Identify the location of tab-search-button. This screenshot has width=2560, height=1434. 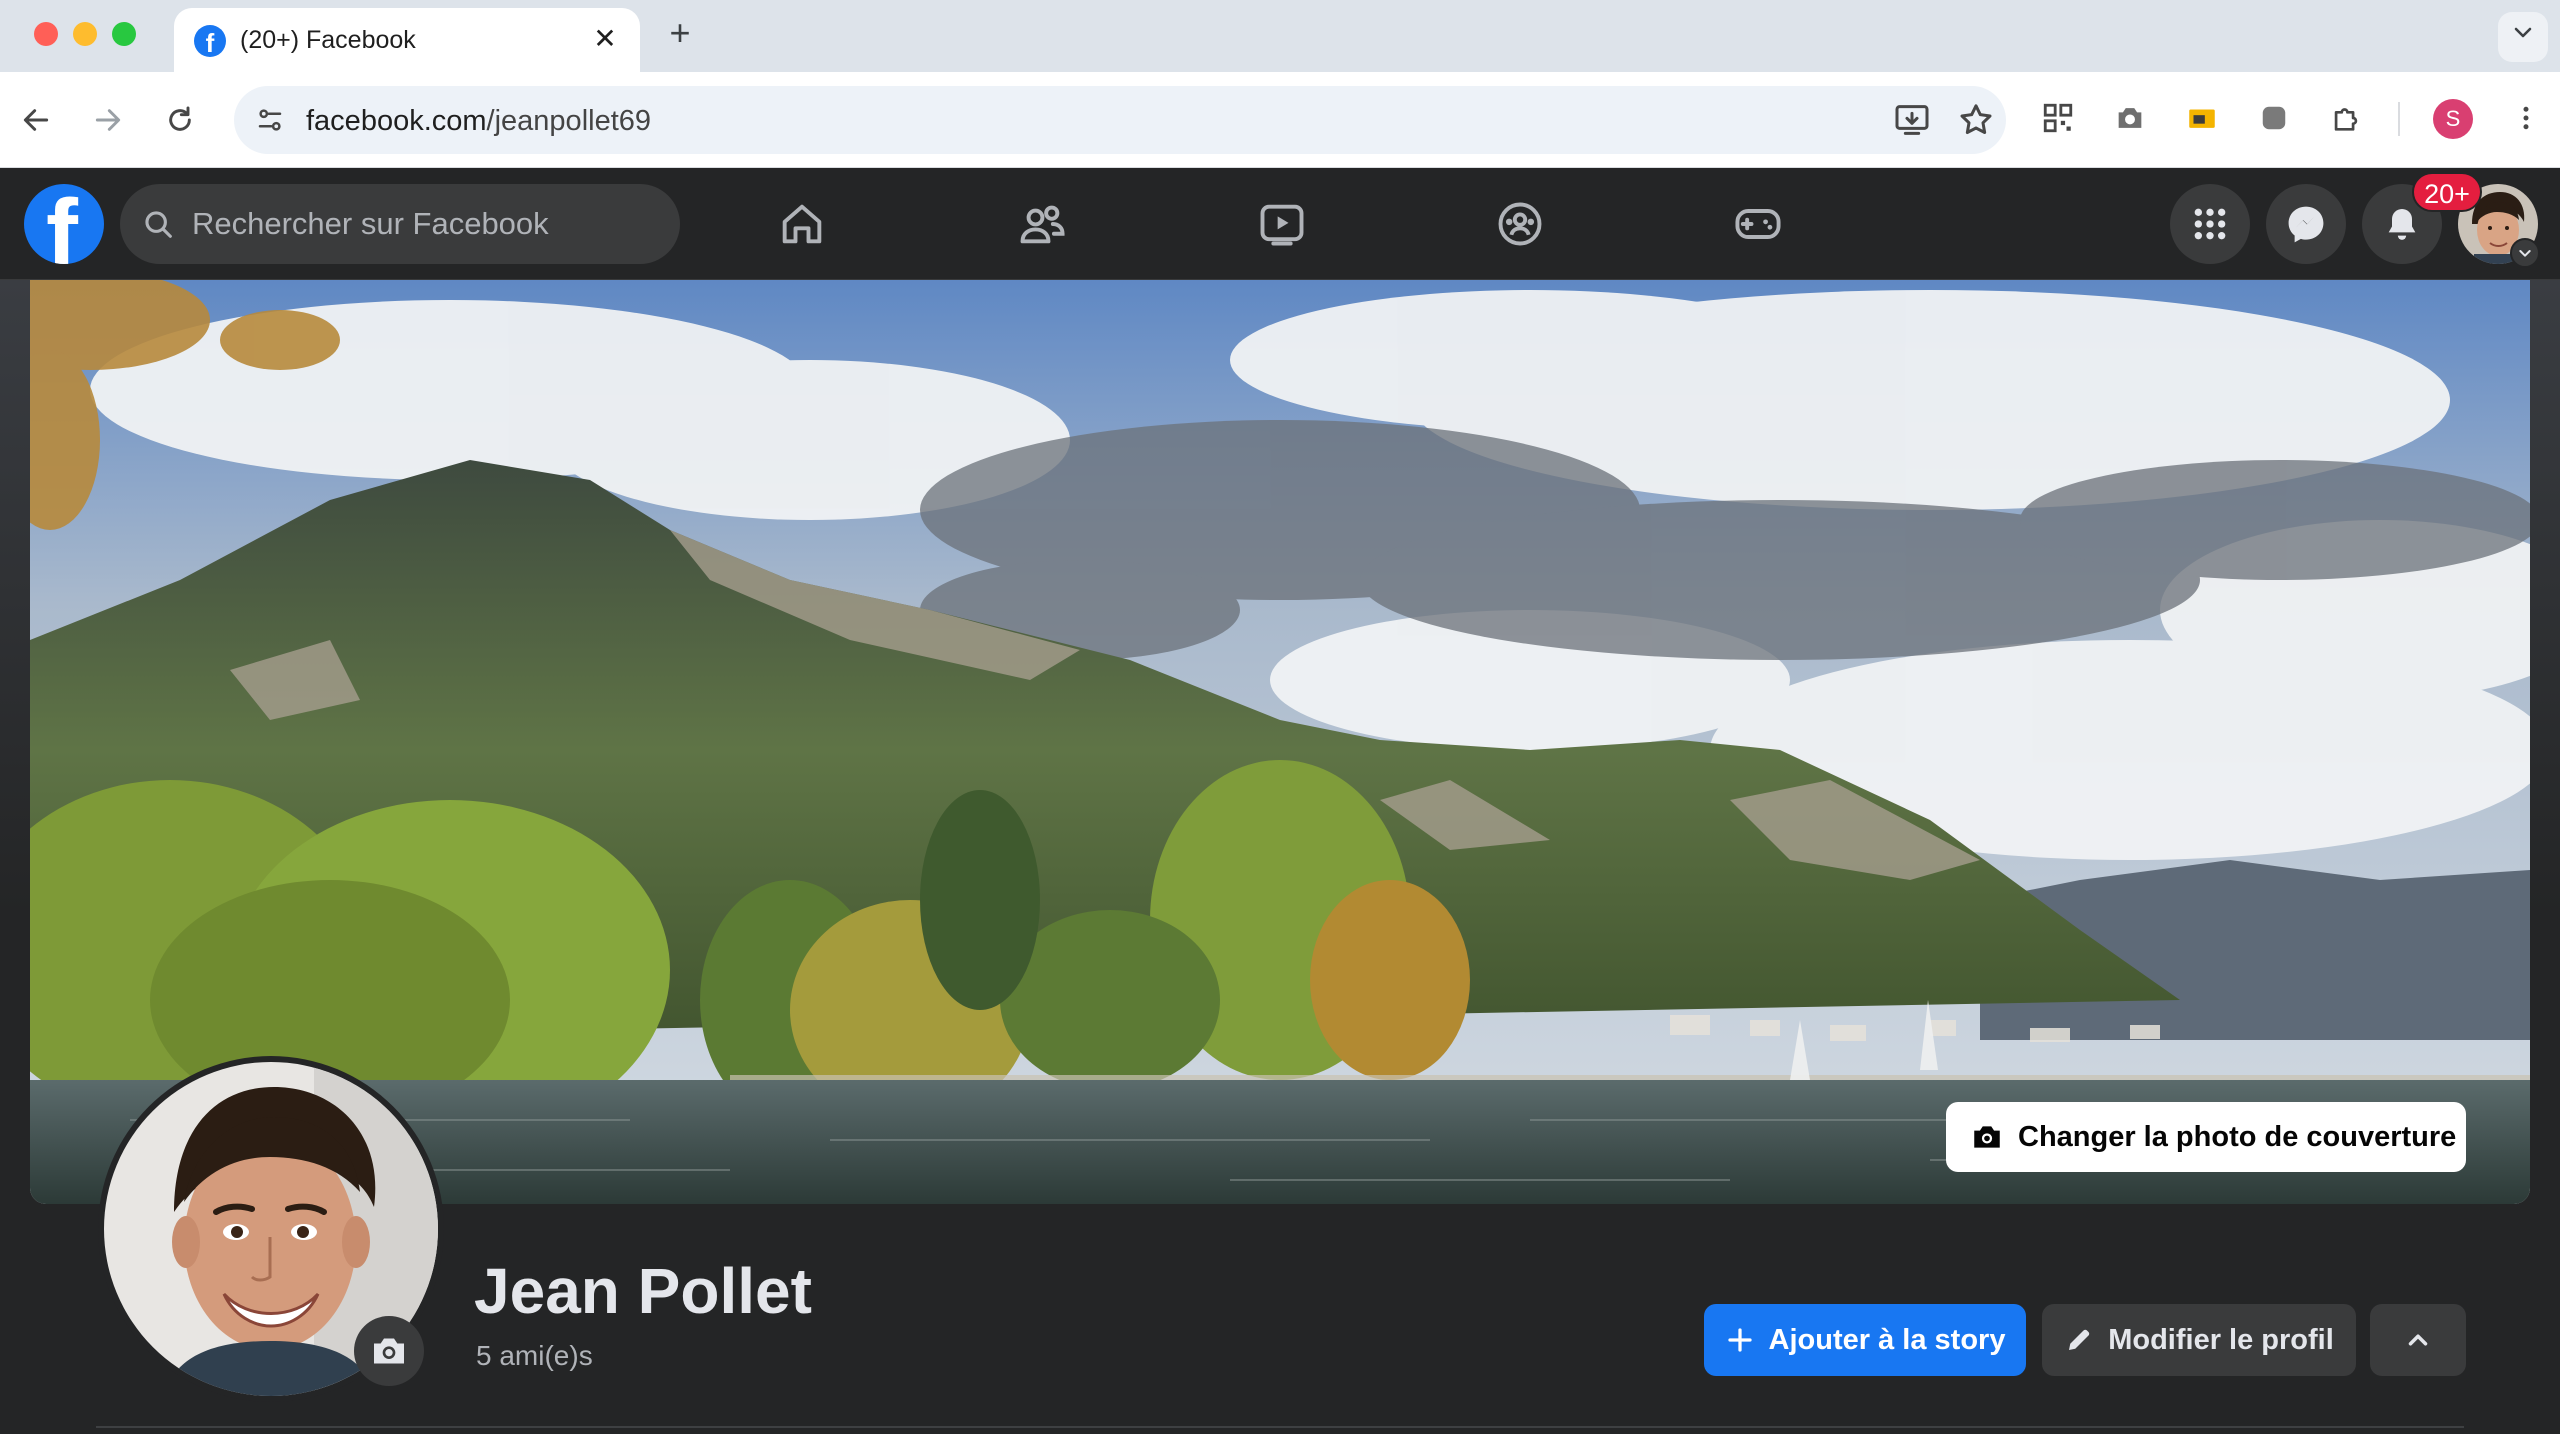
(2523, 37).